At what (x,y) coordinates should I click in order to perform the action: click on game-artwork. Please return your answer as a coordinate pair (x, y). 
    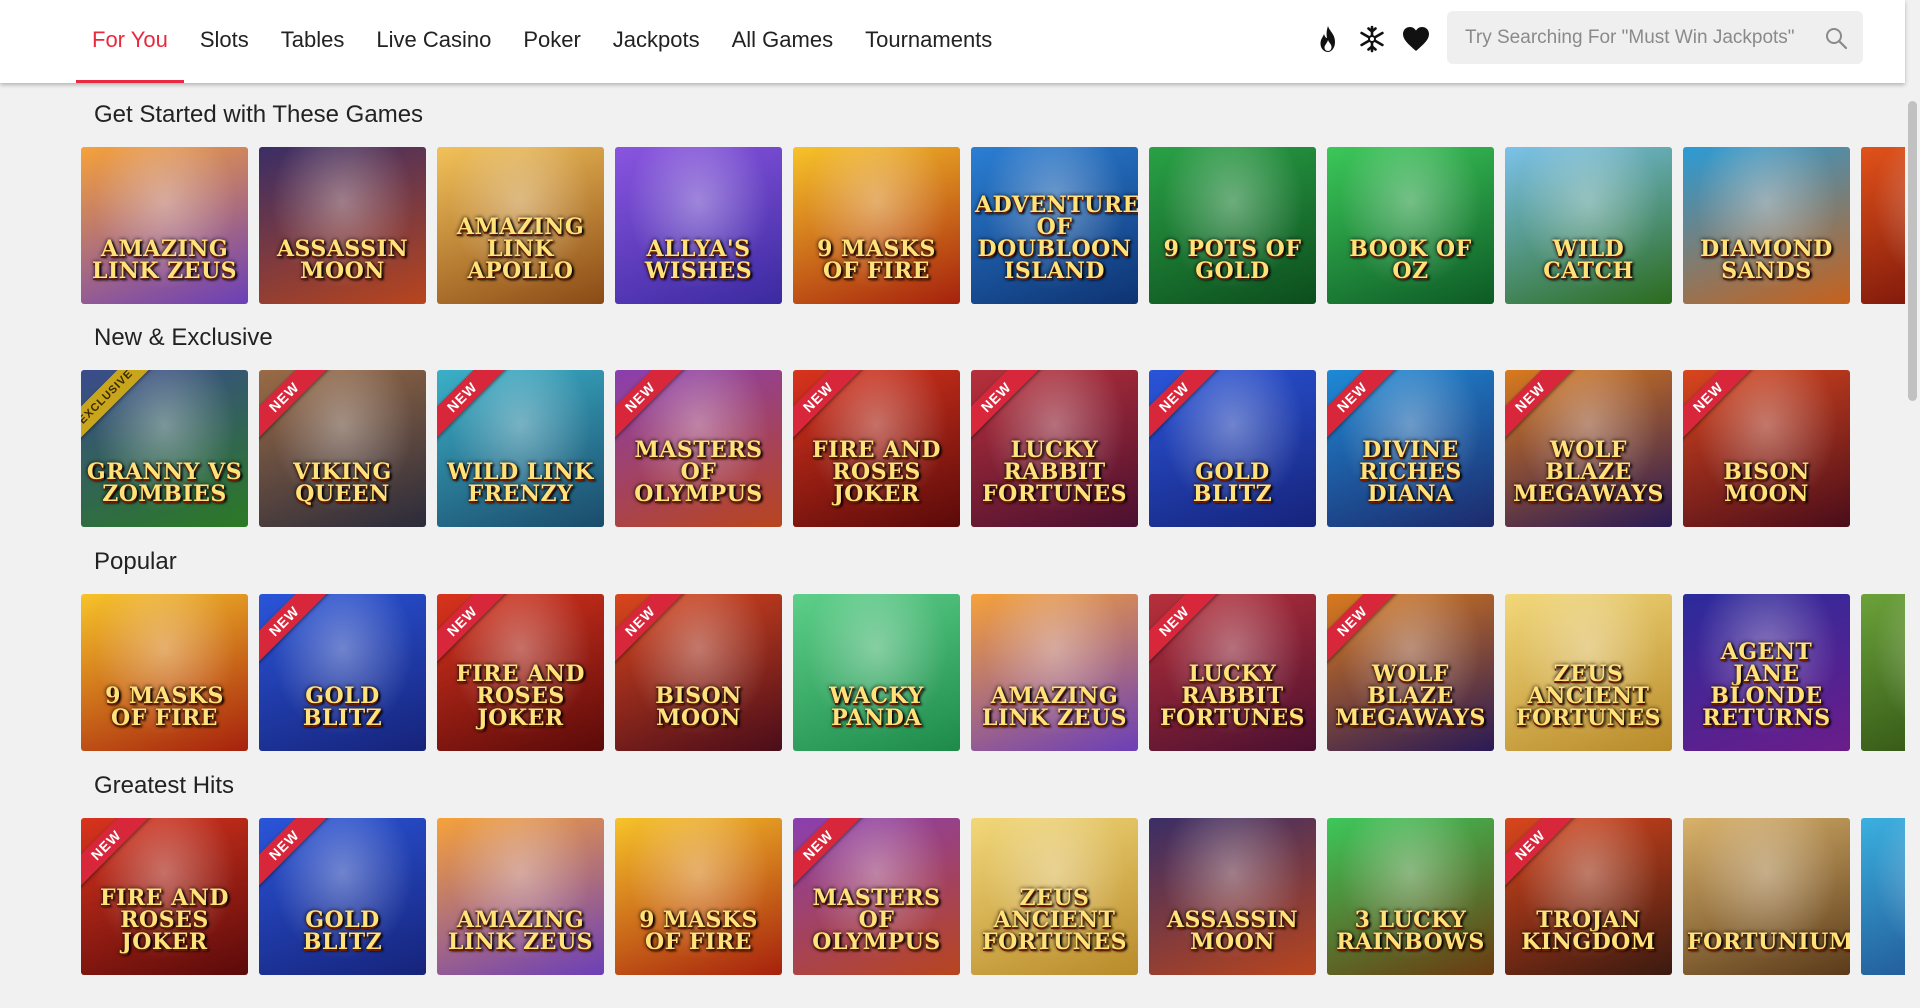
    Looking at the image, I should click on (1883, 896).